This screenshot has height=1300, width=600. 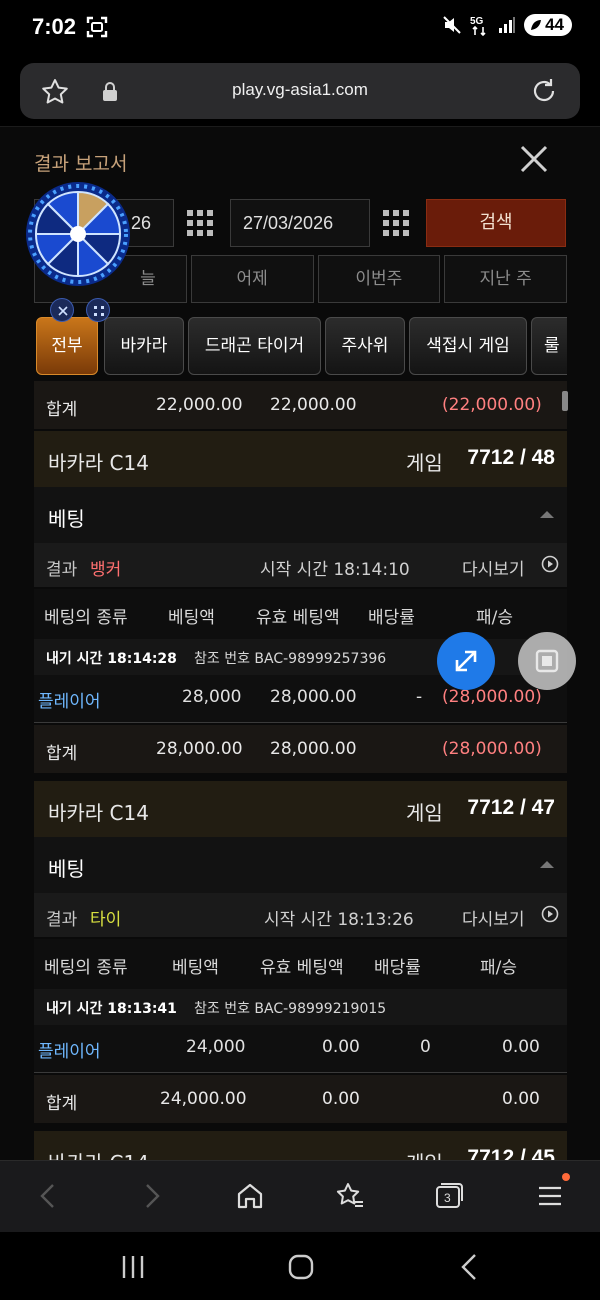 I want to click on modal-title: 결과 보고서, so click(x=81, y=164).